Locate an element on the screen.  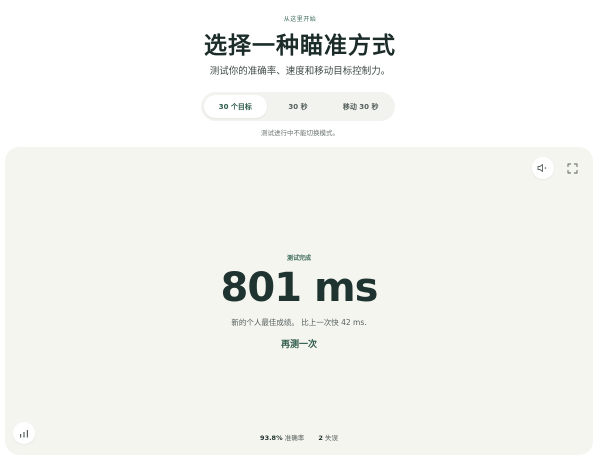
speaker-muted-icon is located at coordinates (542, 168).